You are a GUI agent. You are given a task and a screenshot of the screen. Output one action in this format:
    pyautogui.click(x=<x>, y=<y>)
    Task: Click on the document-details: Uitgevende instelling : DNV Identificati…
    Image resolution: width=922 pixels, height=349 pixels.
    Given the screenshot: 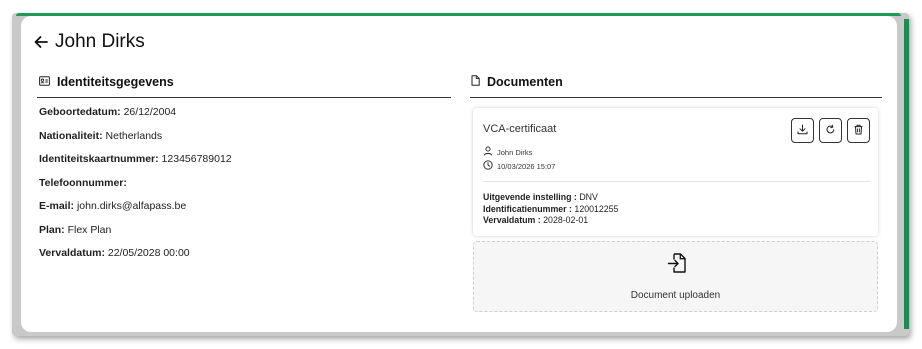 What is the action you would take?
    pyautogui.click(x=550, y=209)
    